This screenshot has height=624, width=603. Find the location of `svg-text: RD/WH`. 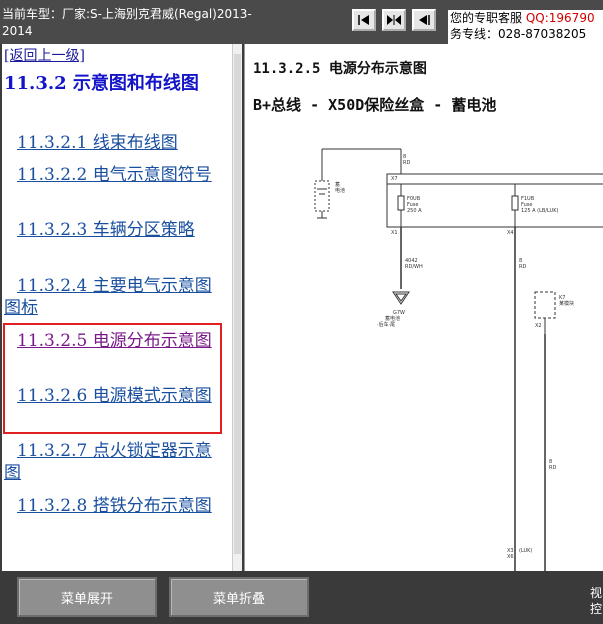

svg-text: RD/WH is located at coordinates (414, 267).